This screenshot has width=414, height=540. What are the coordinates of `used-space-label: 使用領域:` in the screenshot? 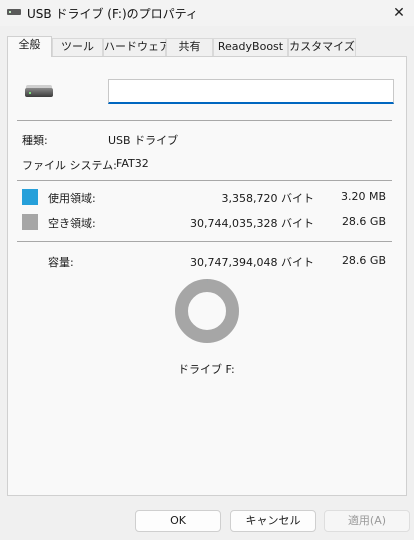 It's located at (72, 198).